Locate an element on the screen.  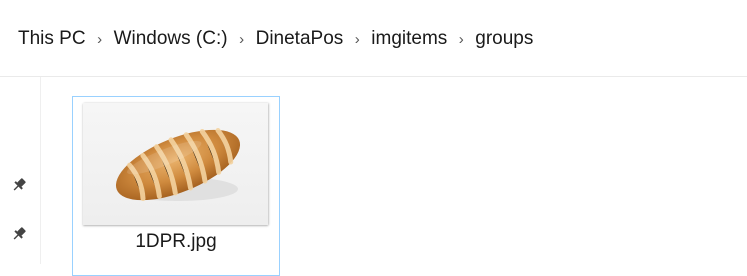
breadcrumb-item-groups: groups is located at coordinates (504, 39).